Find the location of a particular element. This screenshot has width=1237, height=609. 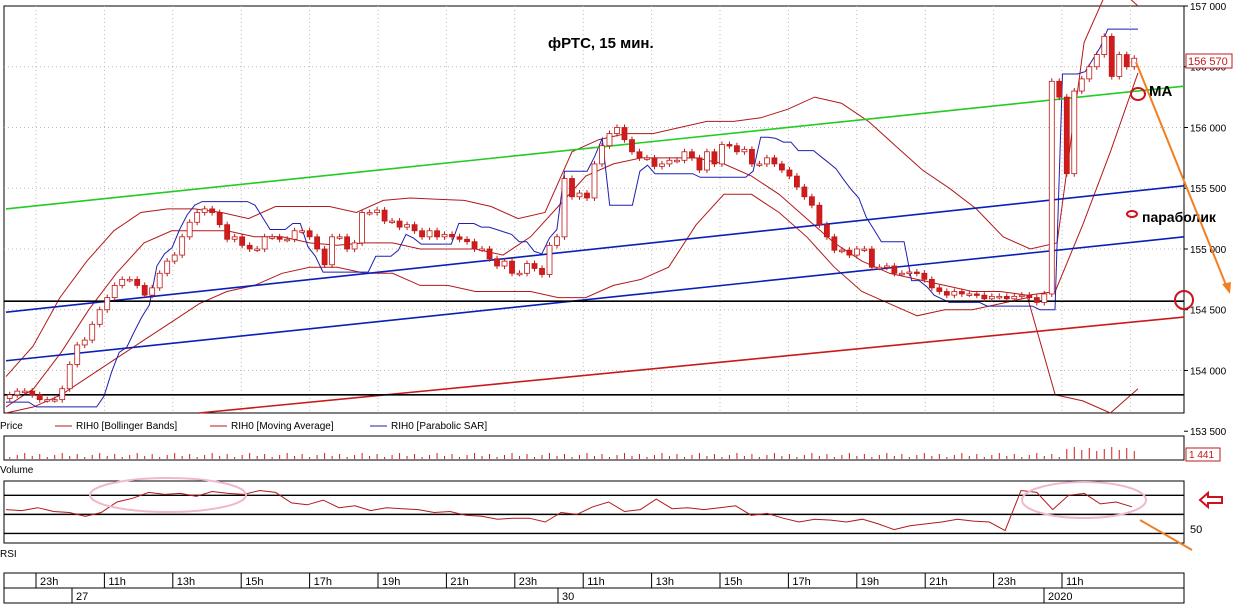

time-hour-label: 21h is located at coordinates (938, 582).